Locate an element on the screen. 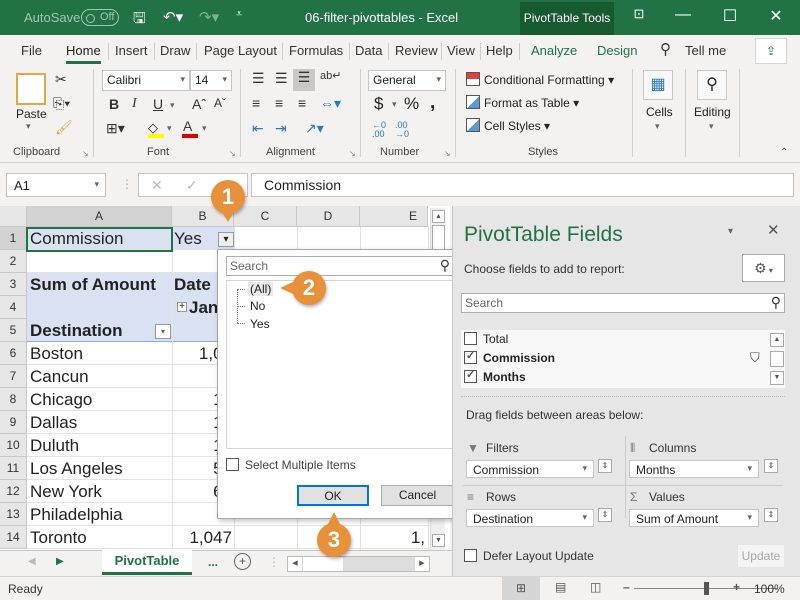  row-header: 9 is located at coordinates (13, 422).